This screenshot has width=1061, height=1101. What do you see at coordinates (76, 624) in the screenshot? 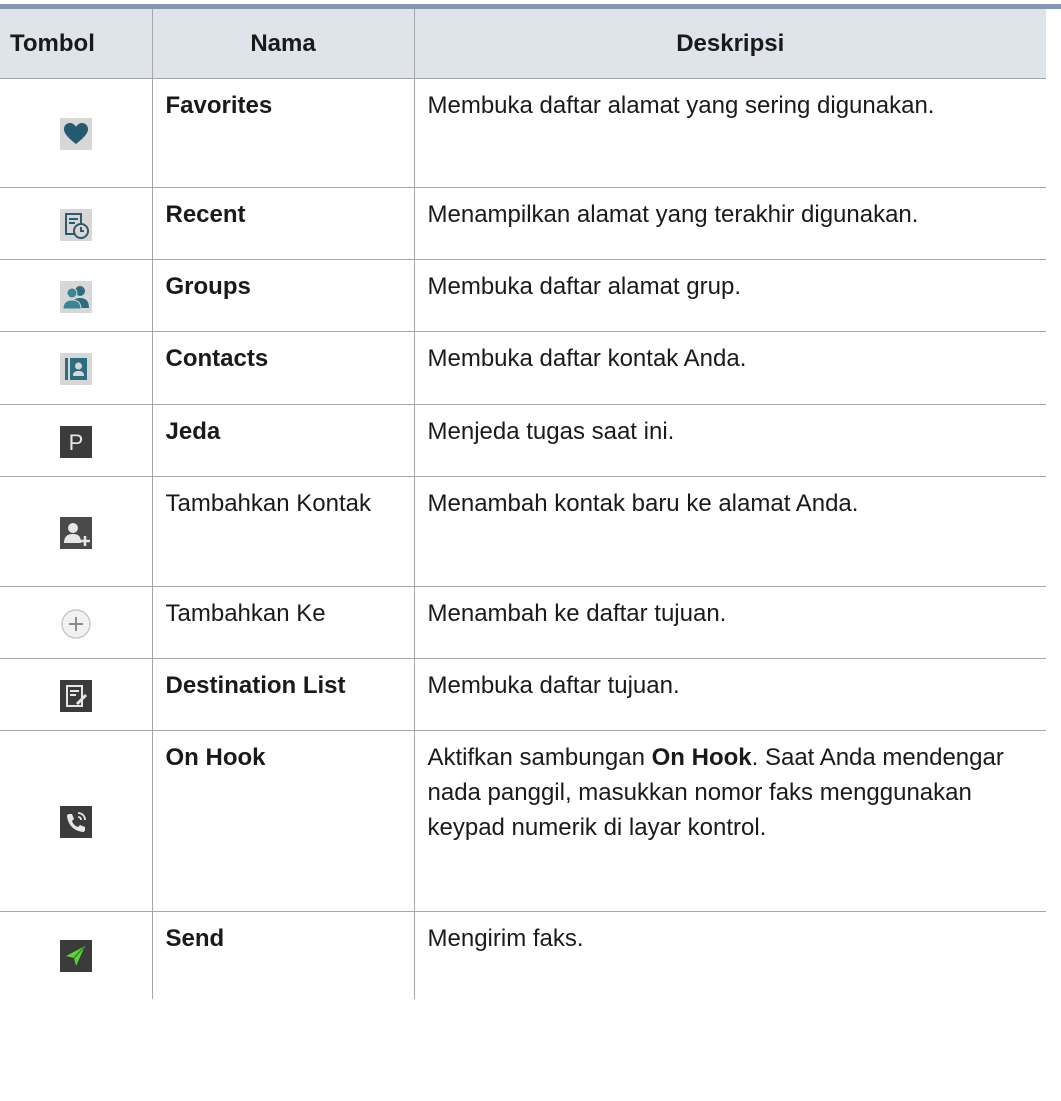
I see `add-circle-icon` at bounding box center [76, 624].